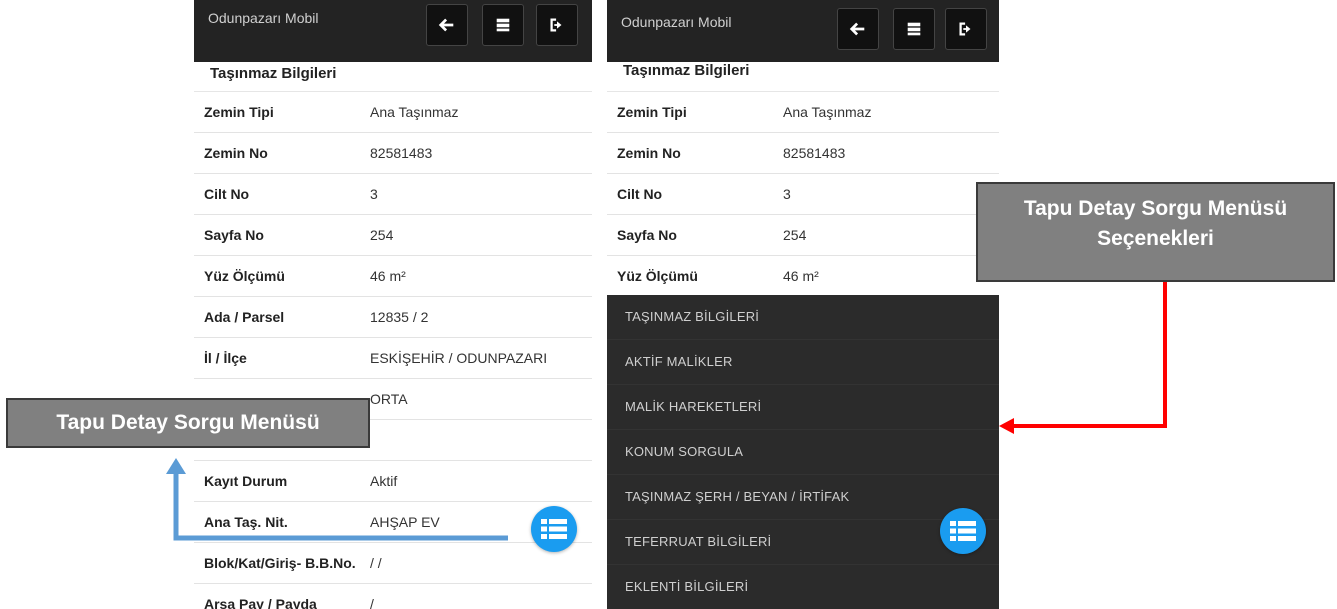 The height and width of the screenshot is (609, 1337). I want to click on callout-line-1: Tapu Detay Sorgu Menüsü, so click(1155, 208).